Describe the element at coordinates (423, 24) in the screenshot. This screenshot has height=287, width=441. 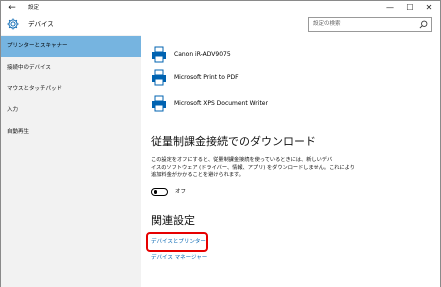
I see `search-icon` at that location.